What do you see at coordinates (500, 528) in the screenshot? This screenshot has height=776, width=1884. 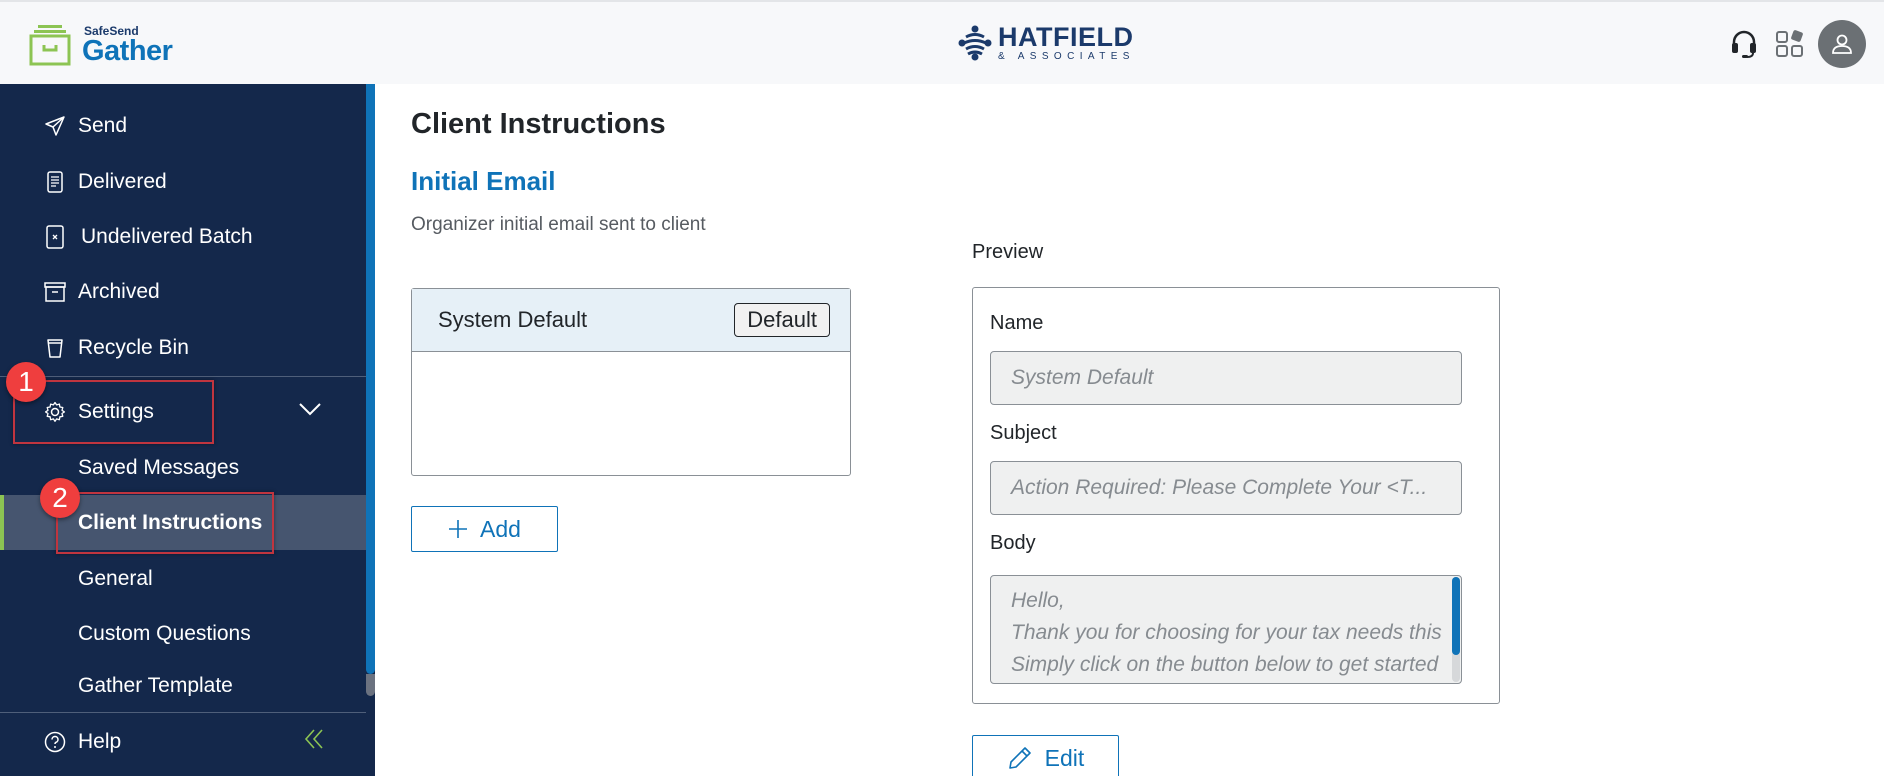 I see `add-button-label: Add` at bounding box center [500, 528].